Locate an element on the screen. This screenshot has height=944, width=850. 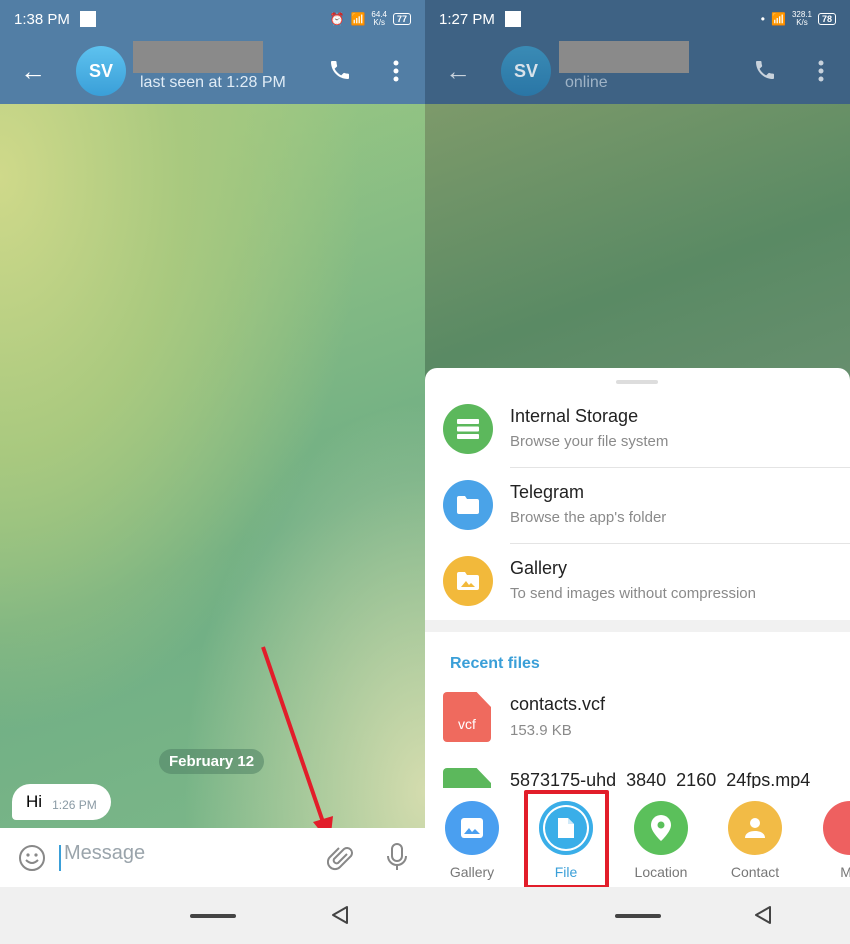
network-speed: 328.1 K/s is located at coordinates (801, 18).